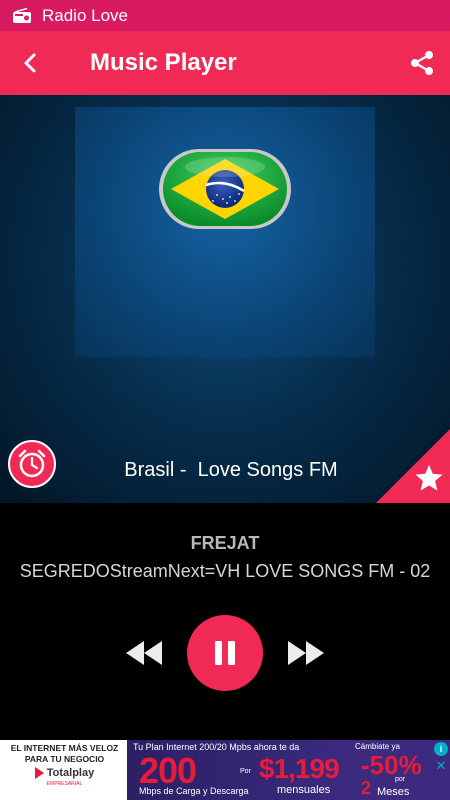  What do you see at coordinates (64, 759) in the screenshot?
I see `ad-headline-2: PARA TU NEGOCIO` at bounding box center [64, 759].